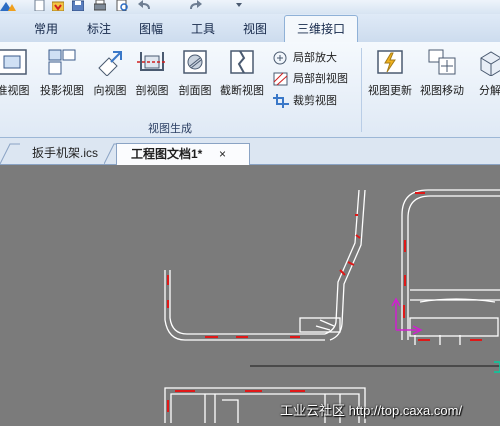 This screenshot has width=500, height=426. I want to click on projection-view-icon, so click(62, 62).